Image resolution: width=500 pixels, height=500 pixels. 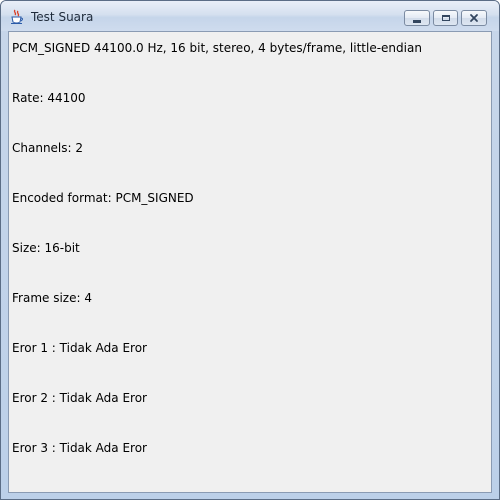 I want to click on maximize-button, so click(x=445, y=18).